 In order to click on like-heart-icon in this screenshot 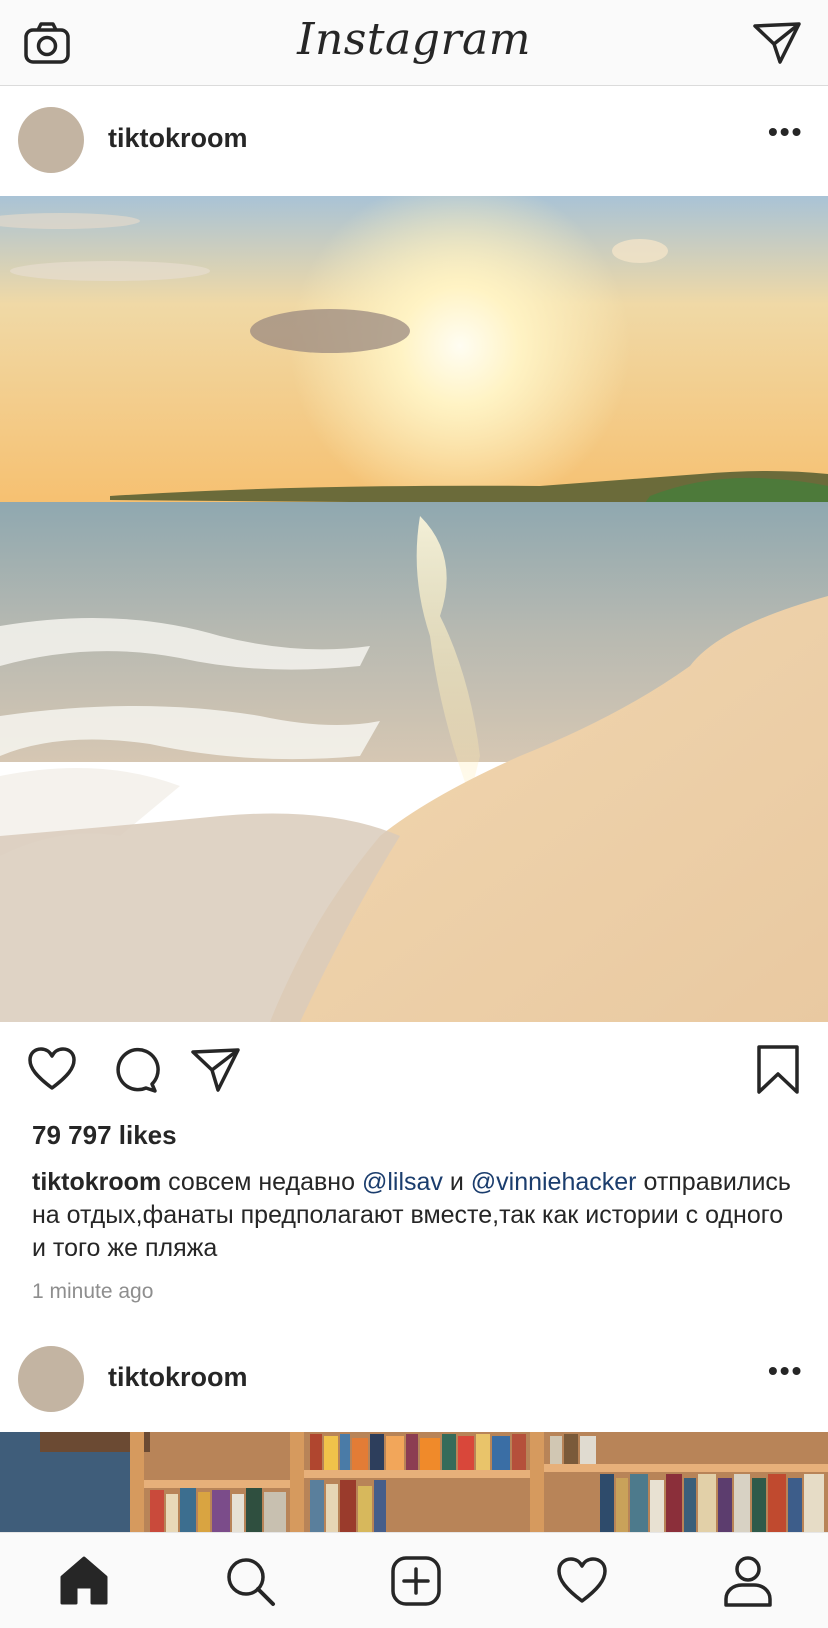, I will do `click(52, 1070)`.